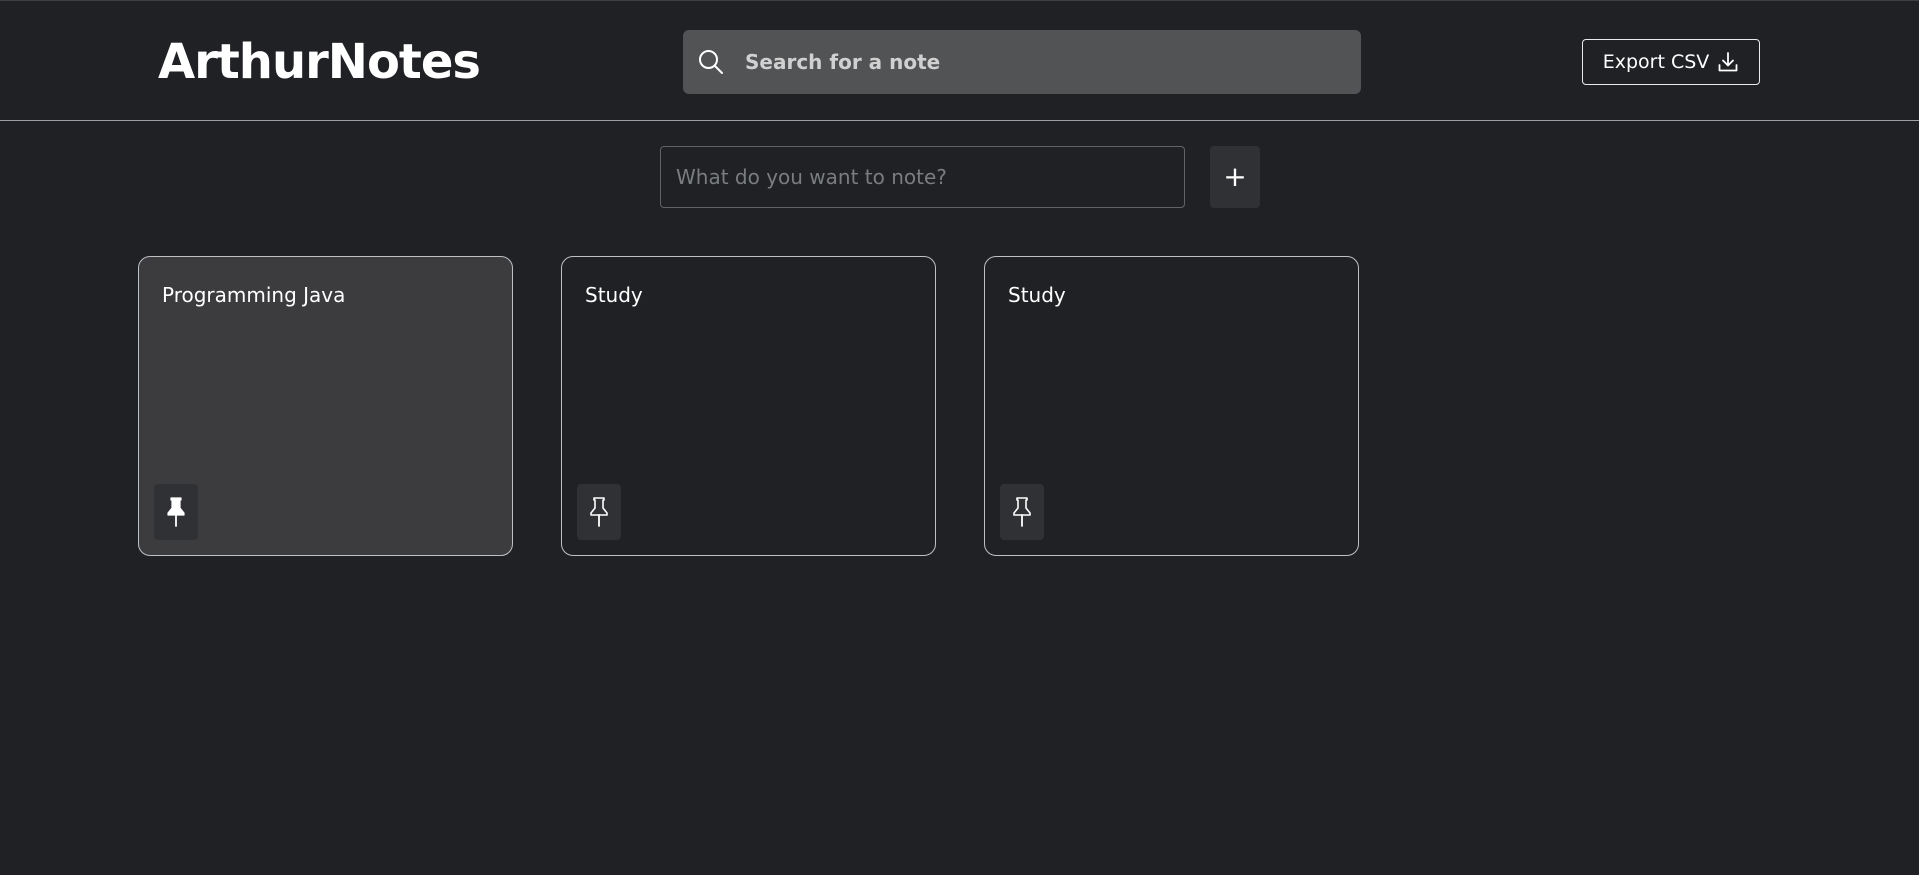  What do you see at coordinates (1728, 62) in the screenshot?
I see `download-icon` at bounding box center [1728, 62].